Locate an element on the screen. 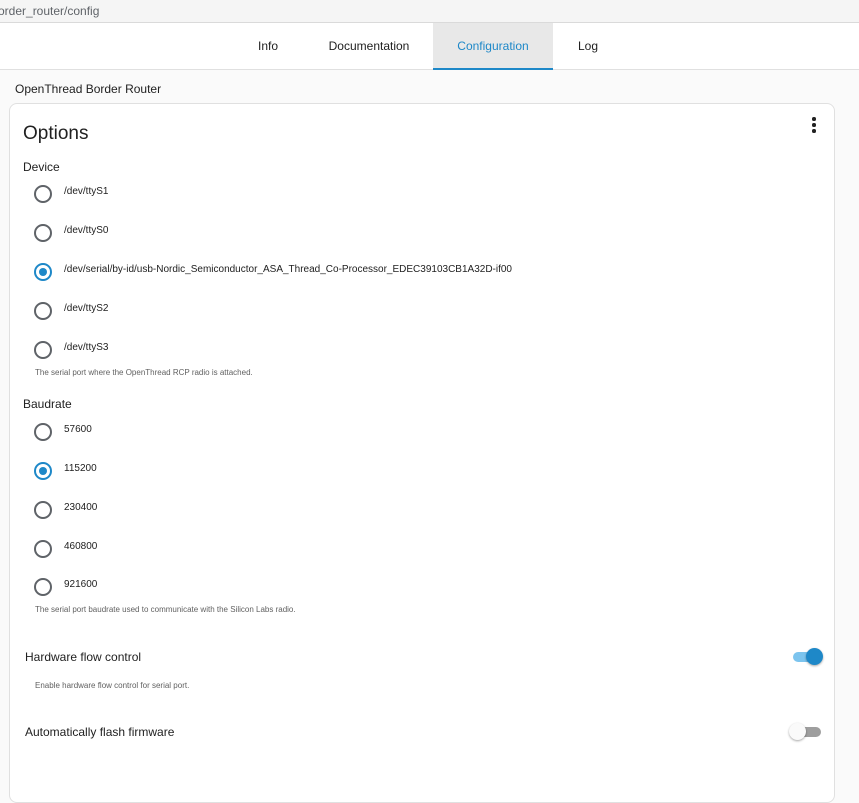 The height and width of the screenshot is (803, 859). radio-label: 460800 is located at coordinates (81, 546).